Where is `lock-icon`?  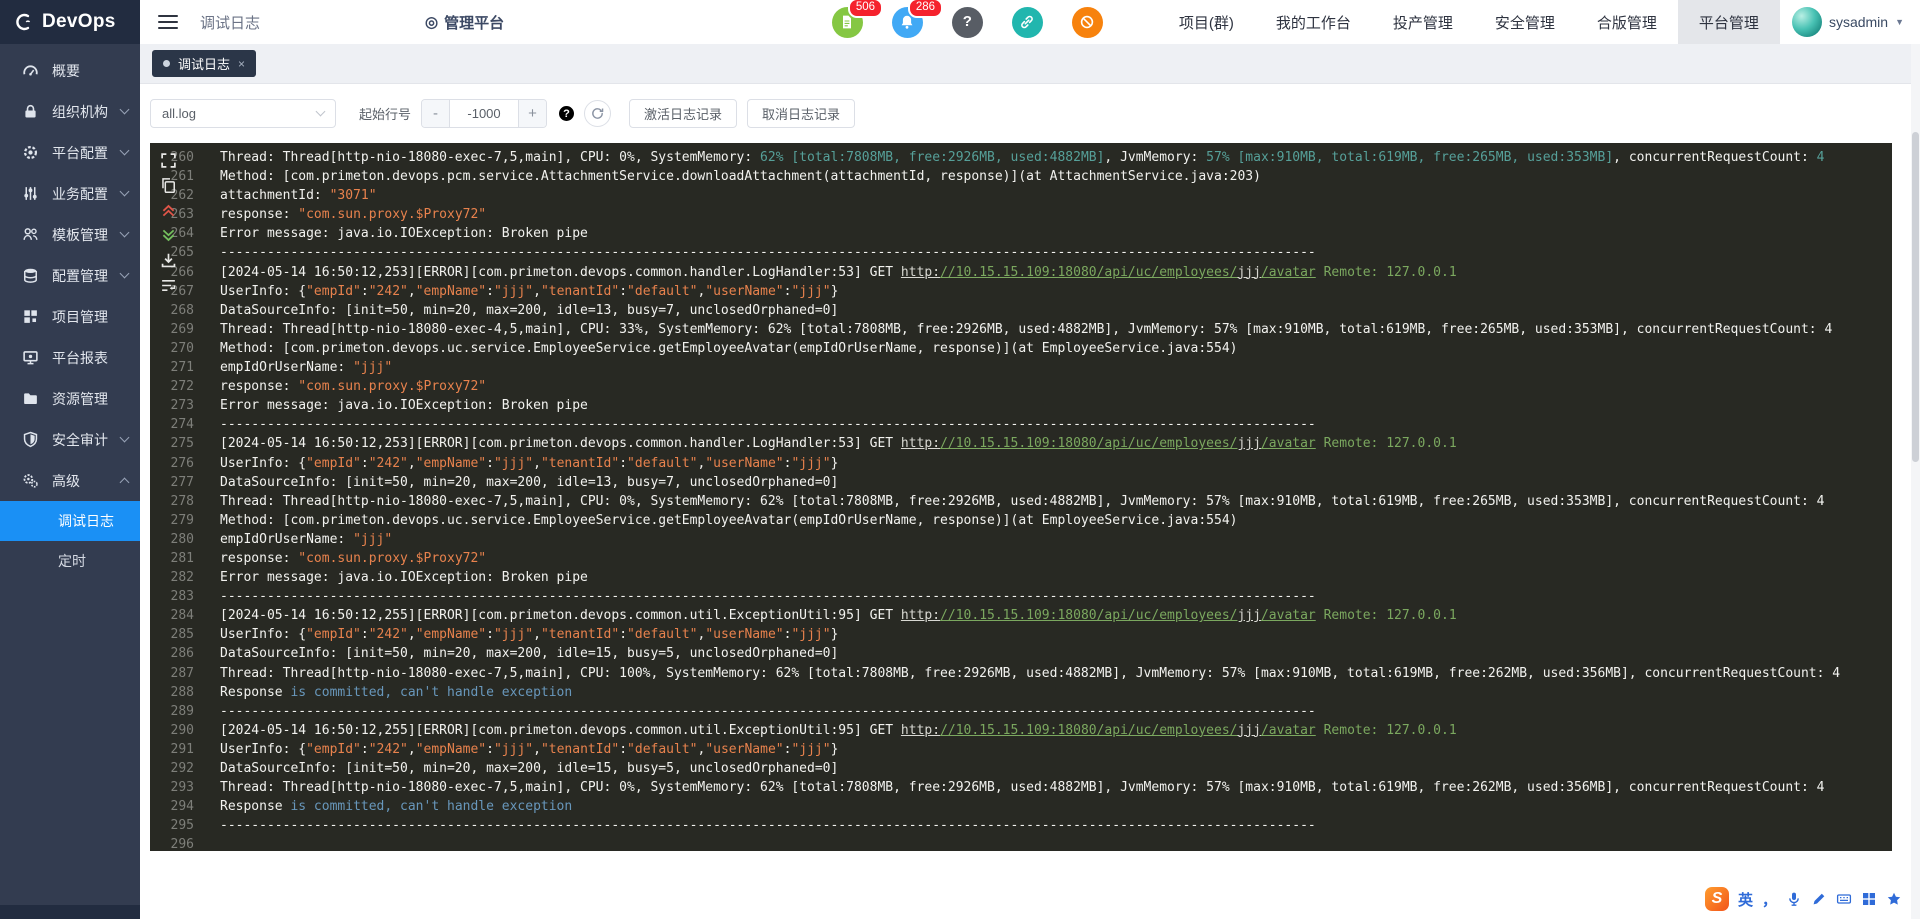 lock-icon is located at coordinates (30, 111).